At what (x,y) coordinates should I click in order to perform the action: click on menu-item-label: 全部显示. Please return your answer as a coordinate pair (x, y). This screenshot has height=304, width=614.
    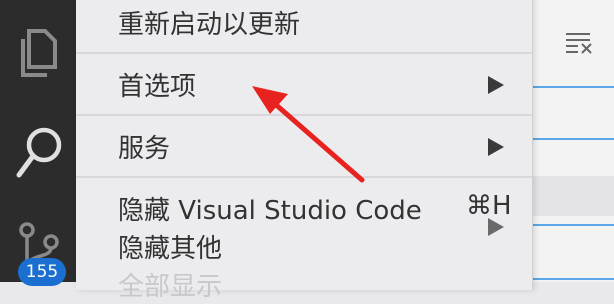
    Looking at the image, I should click on (170, 286).